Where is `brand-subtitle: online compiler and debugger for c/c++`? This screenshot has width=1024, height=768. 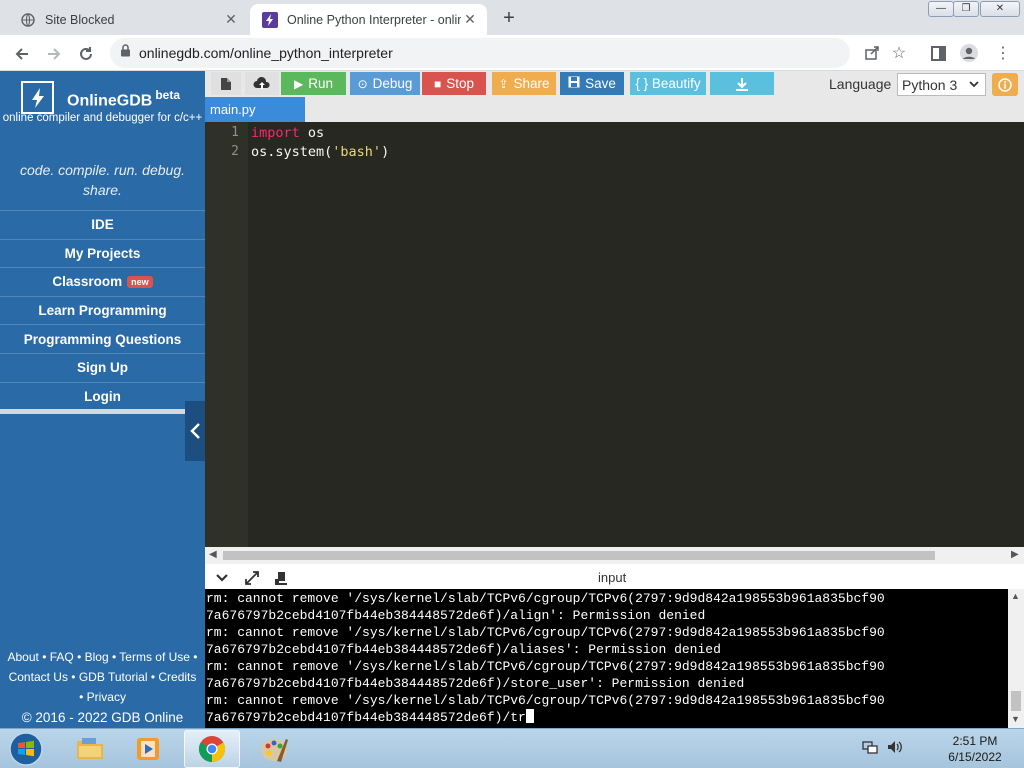 brand-subtitle: online compiler and debugger for c/c++ is located at coordinates (102, 118).